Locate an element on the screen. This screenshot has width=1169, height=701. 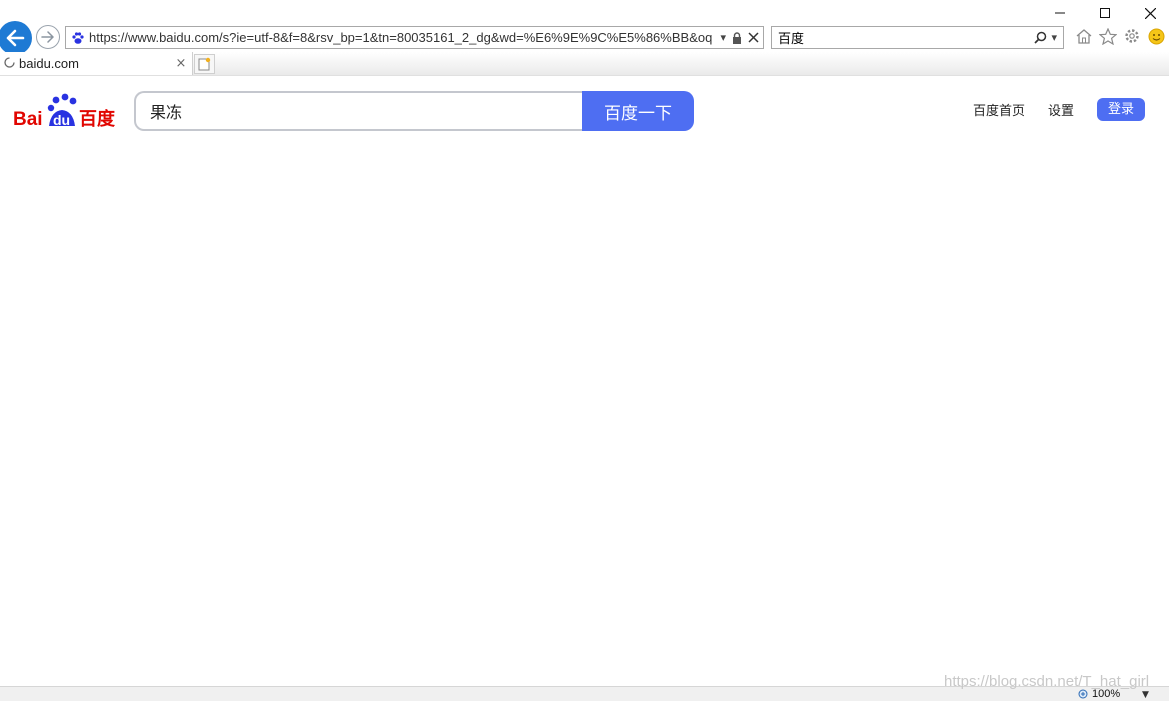
zoom-icon is located at coordinates (1083, 693).